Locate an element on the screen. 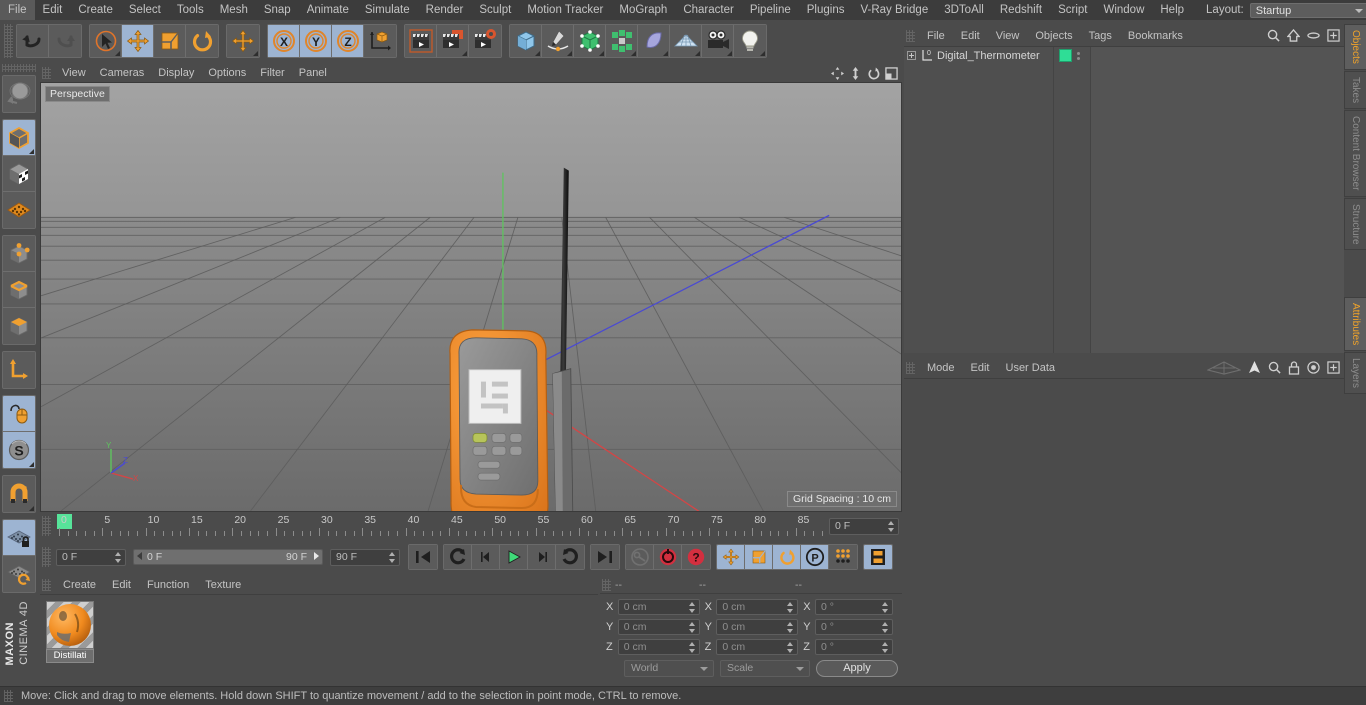  previous-keyframe-button is located at coordinates (458, 557).